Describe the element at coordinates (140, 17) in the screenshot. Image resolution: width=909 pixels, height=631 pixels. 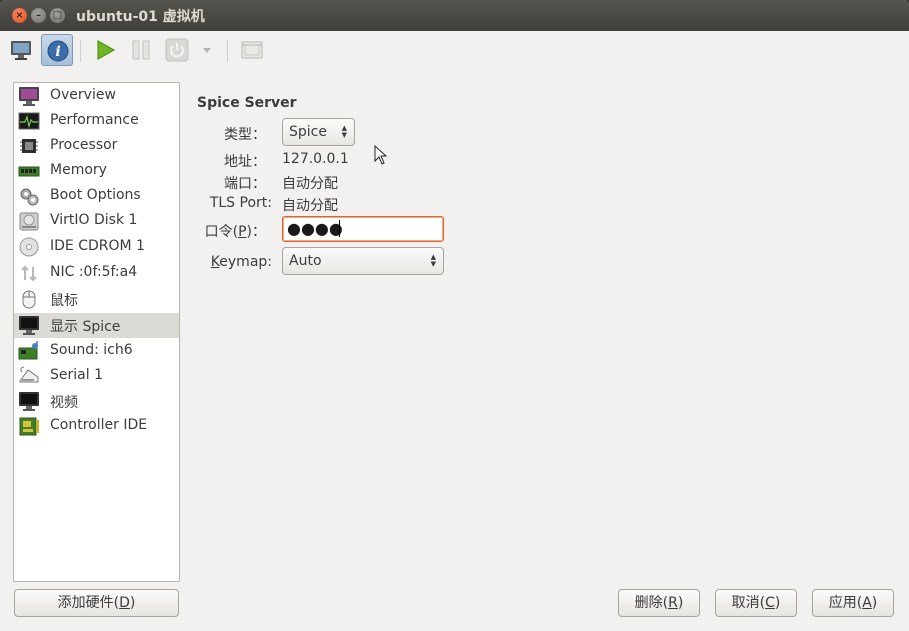
I see `window-title: ubuntu-01 虚拟机` at that location.